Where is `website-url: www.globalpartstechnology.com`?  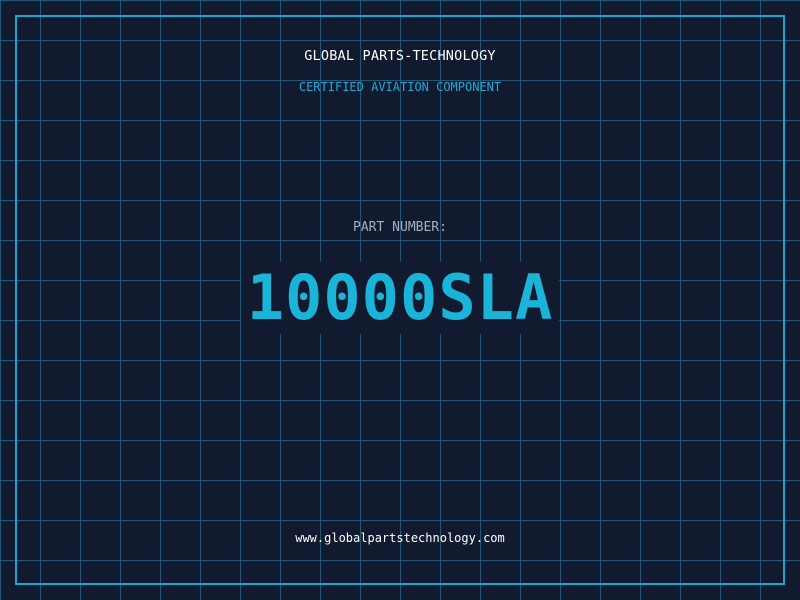 website-url: www.globalpartstechnology.com is located at coordinates (400, 538).